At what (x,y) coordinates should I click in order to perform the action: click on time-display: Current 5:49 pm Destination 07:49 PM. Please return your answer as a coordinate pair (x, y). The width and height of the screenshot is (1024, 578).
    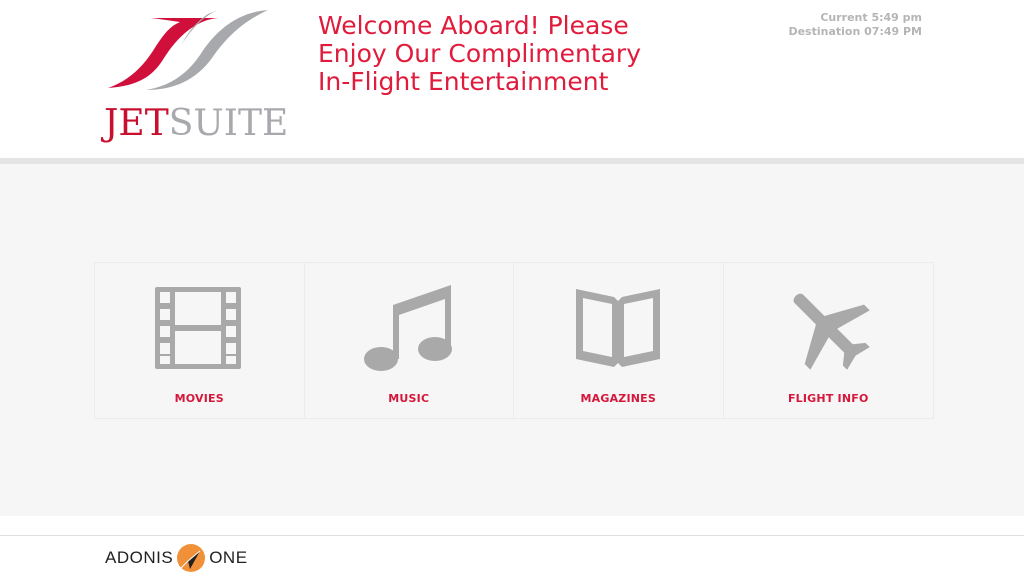
    Looking at the image, I should click on (855, 25).